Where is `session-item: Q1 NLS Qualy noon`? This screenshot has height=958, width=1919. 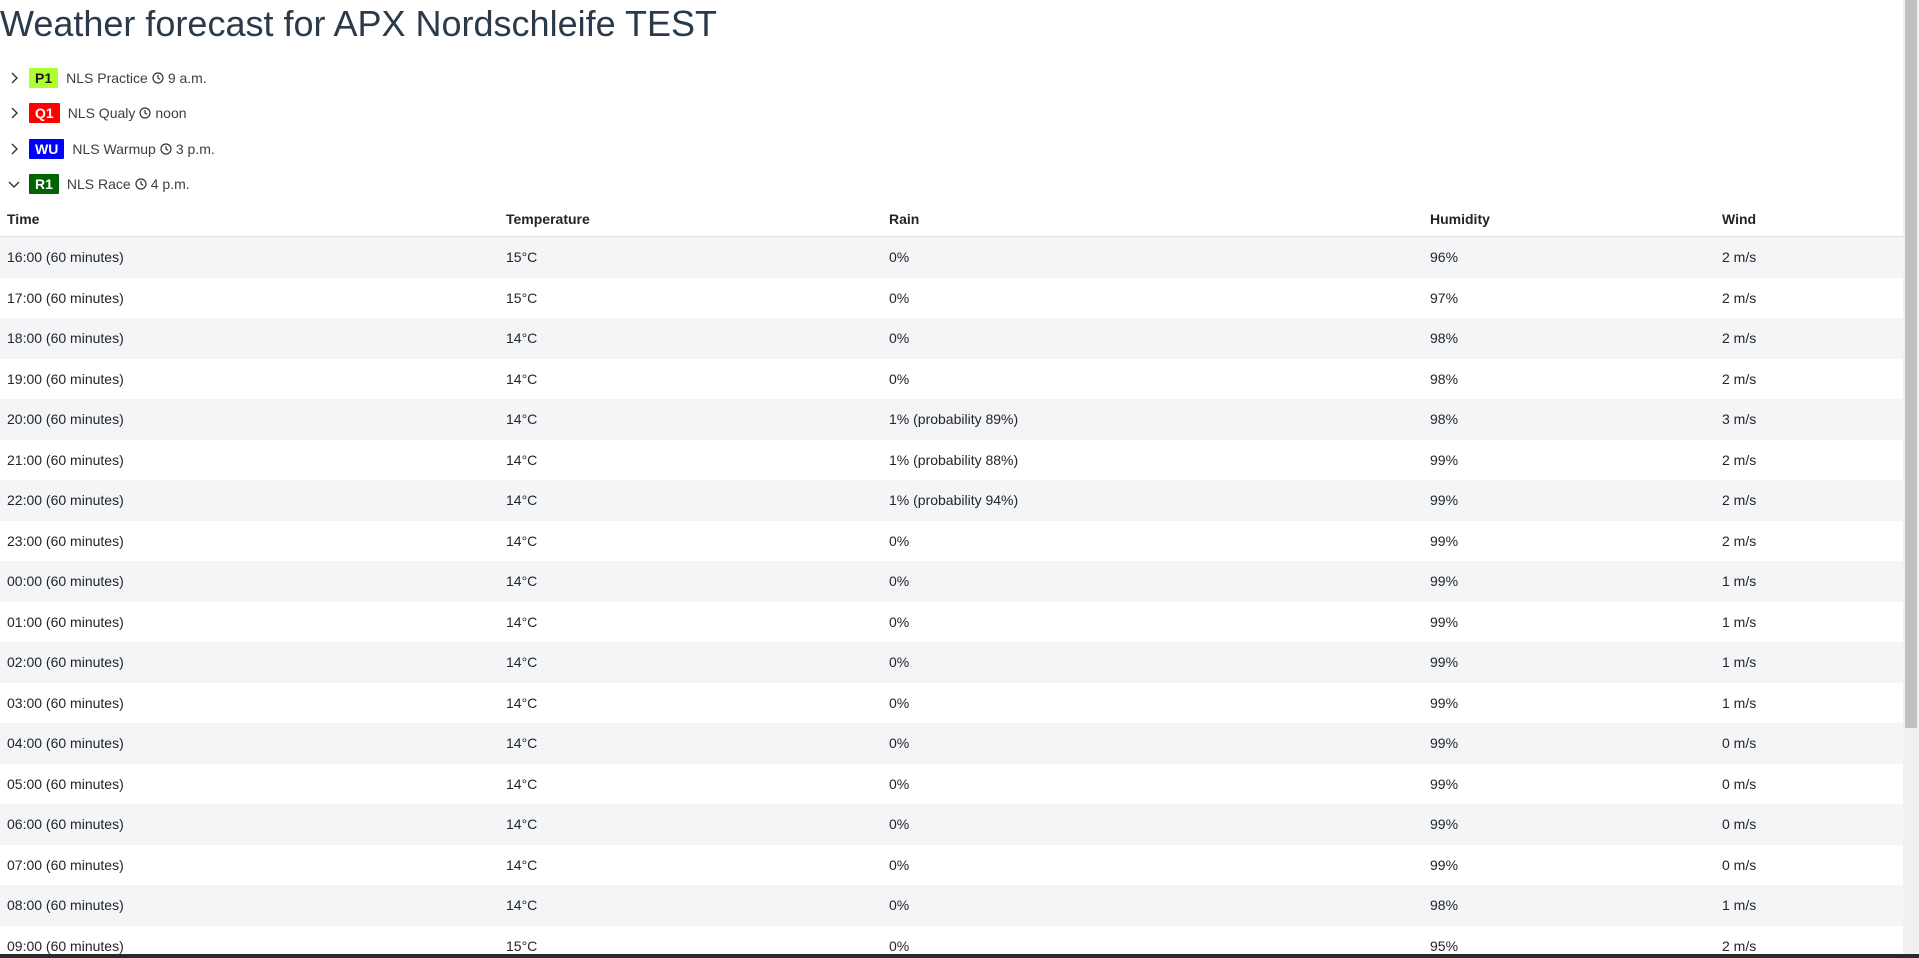
session-item: Q1 NLS Qualy noon is located at coordinates (951, 114).